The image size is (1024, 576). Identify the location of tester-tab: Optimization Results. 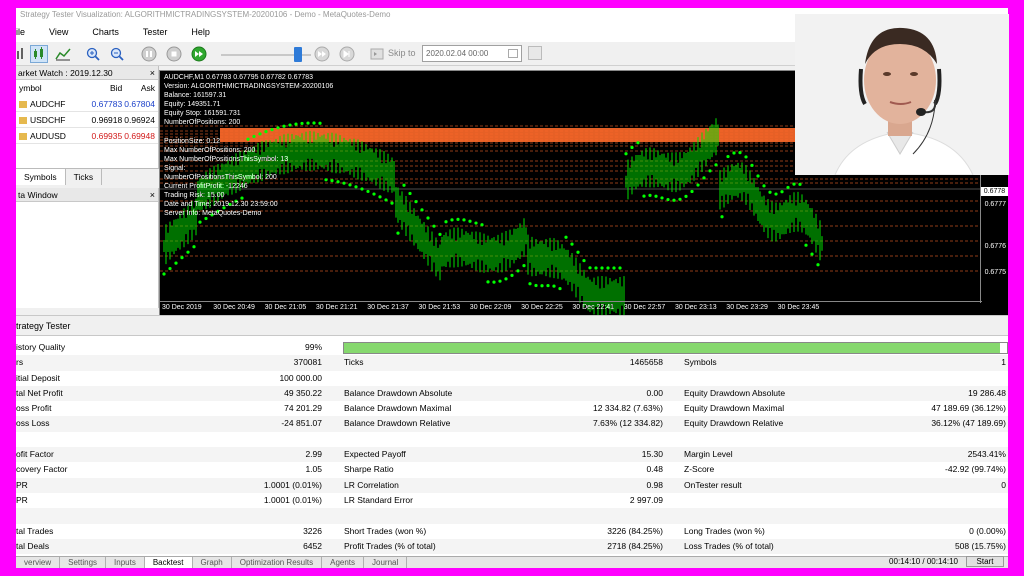
(277, 562).